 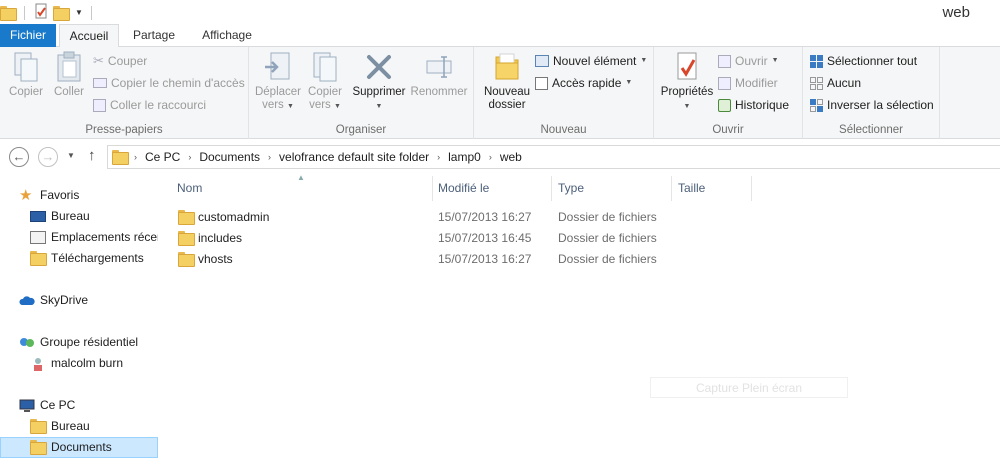 I want to click on paste-label: Coller, so click(x=69, y=92).